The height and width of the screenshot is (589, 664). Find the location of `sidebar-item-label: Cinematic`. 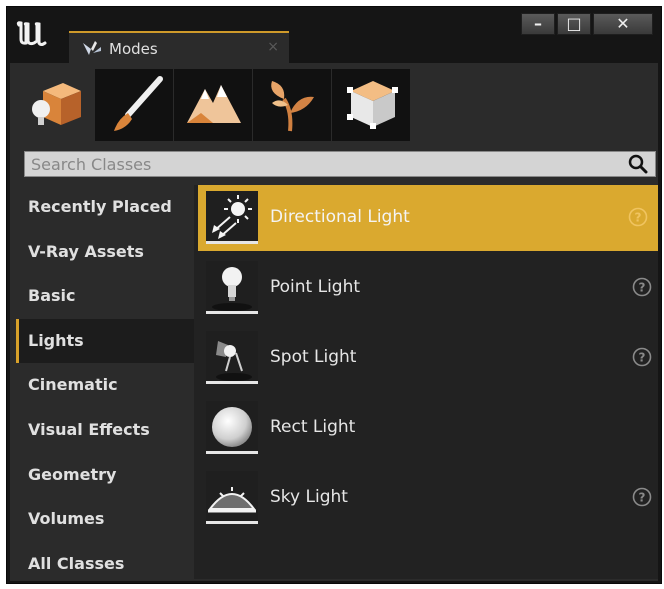

sidebar-item-label: Cinematic is located at coordinates (73, 385).